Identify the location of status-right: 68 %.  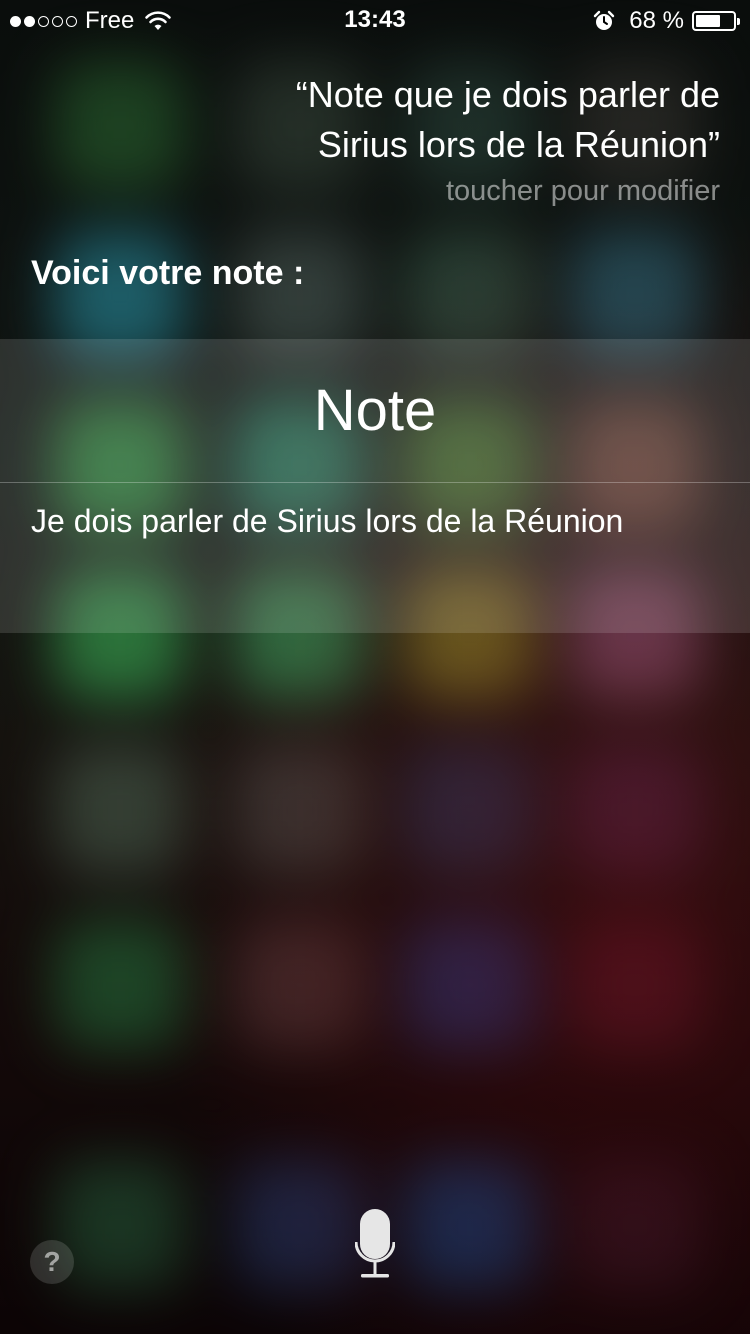
(666, 21).